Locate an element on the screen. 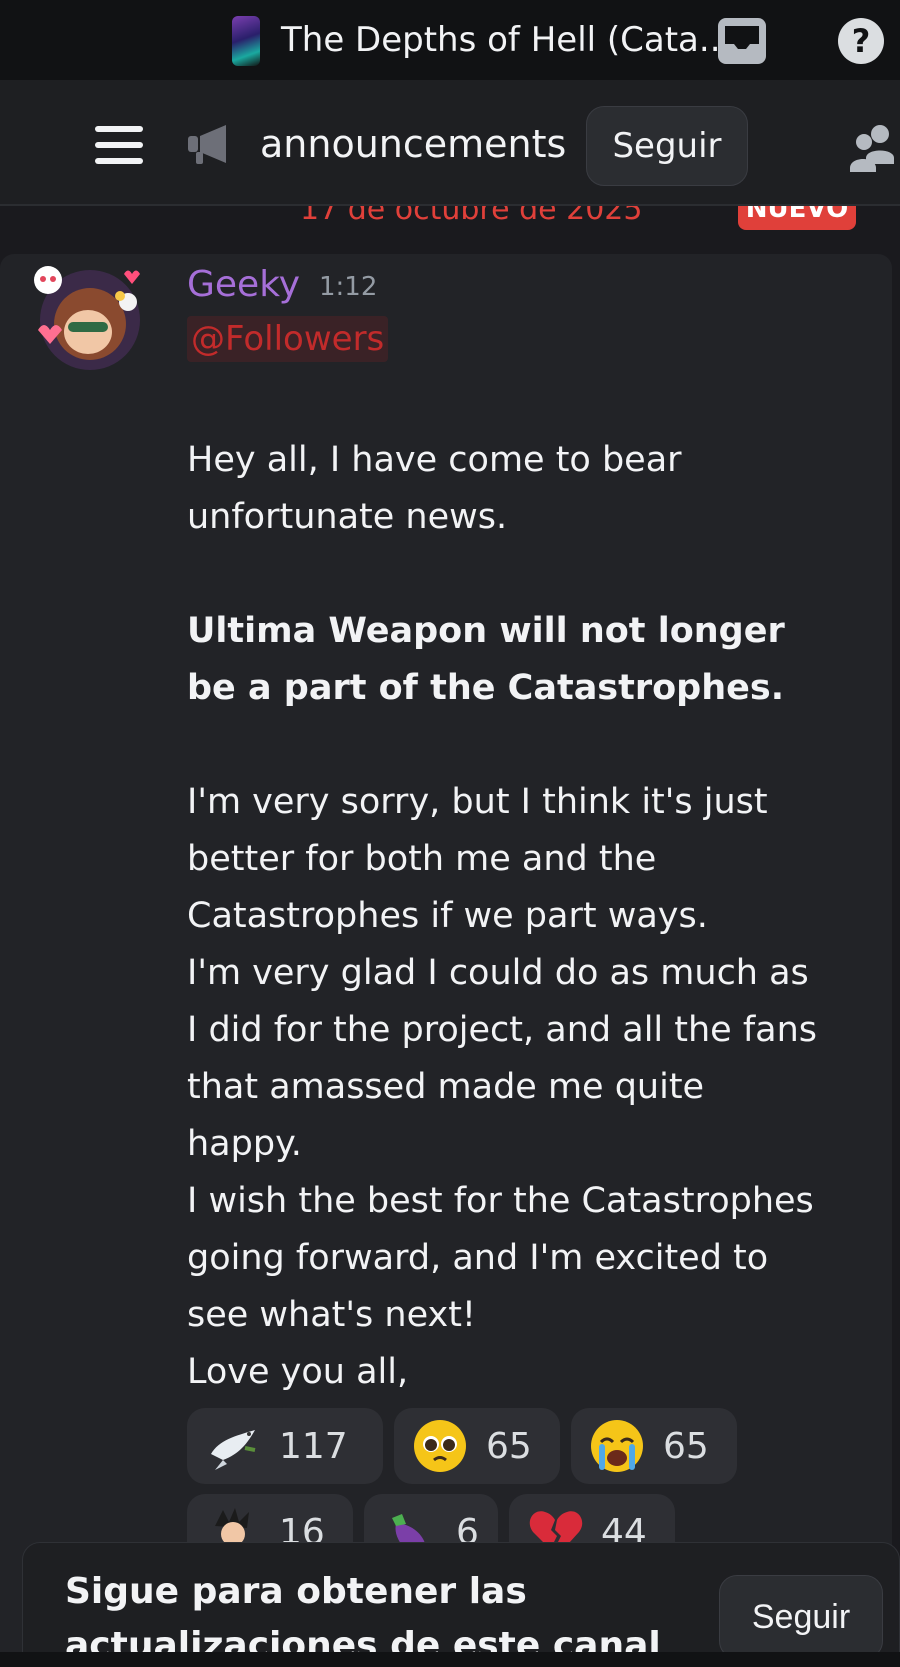 The image size is (900, 1667). dove-icon is located at coordinates (233, 1446).